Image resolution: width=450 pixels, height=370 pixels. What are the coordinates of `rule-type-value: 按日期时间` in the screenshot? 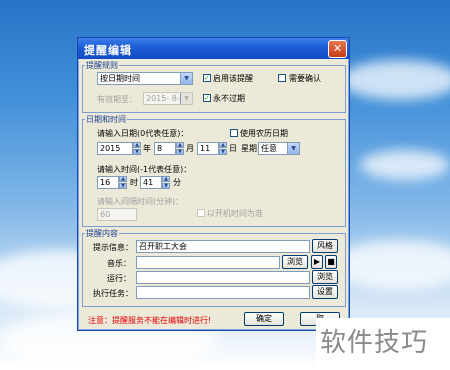 It's located at (120, 78).